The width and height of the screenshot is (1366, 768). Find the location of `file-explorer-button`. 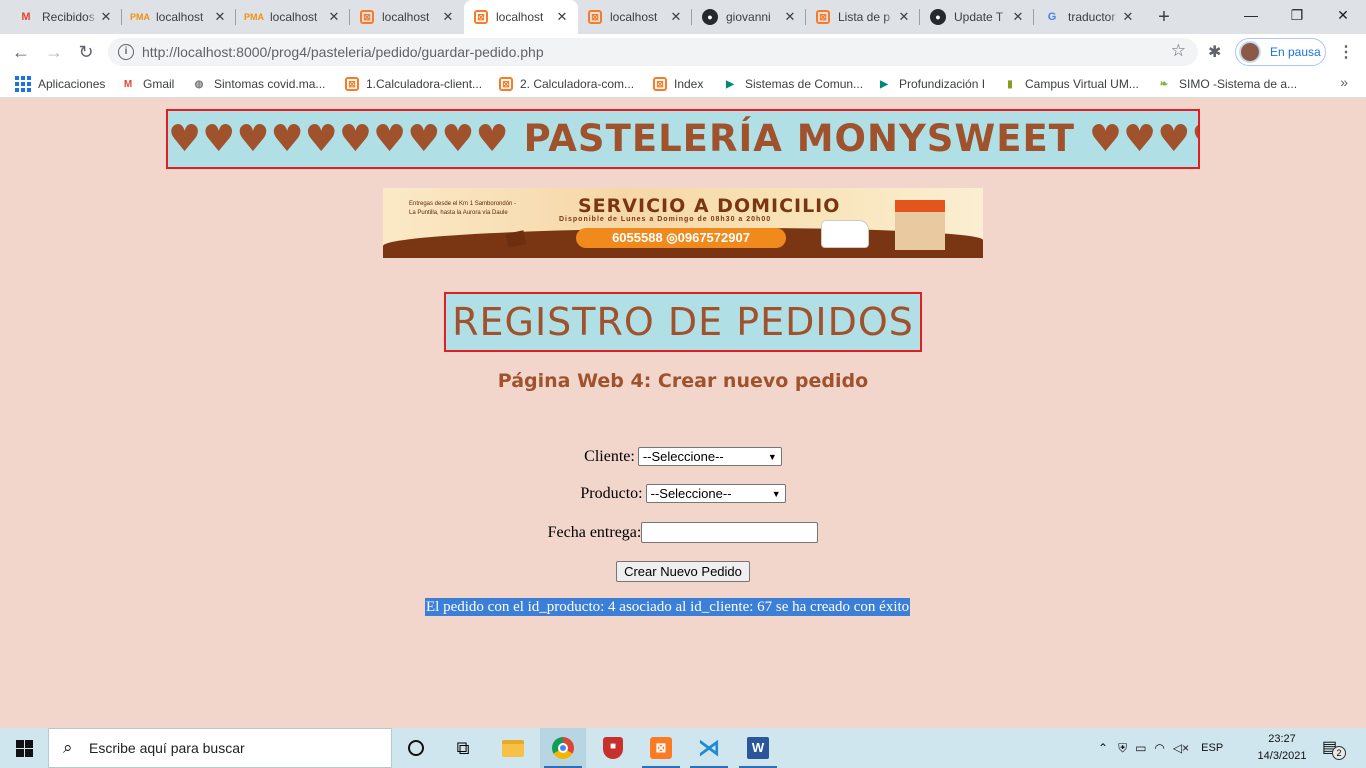

file-explorer-button is located at coordinates (513, 748).